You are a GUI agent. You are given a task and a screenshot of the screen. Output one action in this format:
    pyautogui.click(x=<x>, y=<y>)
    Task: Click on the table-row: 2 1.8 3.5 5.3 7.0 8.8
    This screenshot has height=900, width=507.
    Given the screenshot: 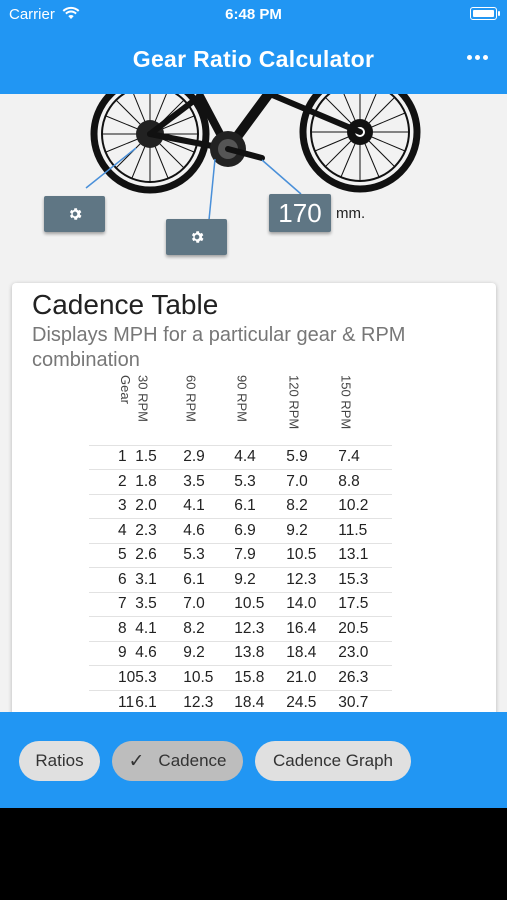 What is the action you would take?
    pyautogui.click(x=241, y=481)
    